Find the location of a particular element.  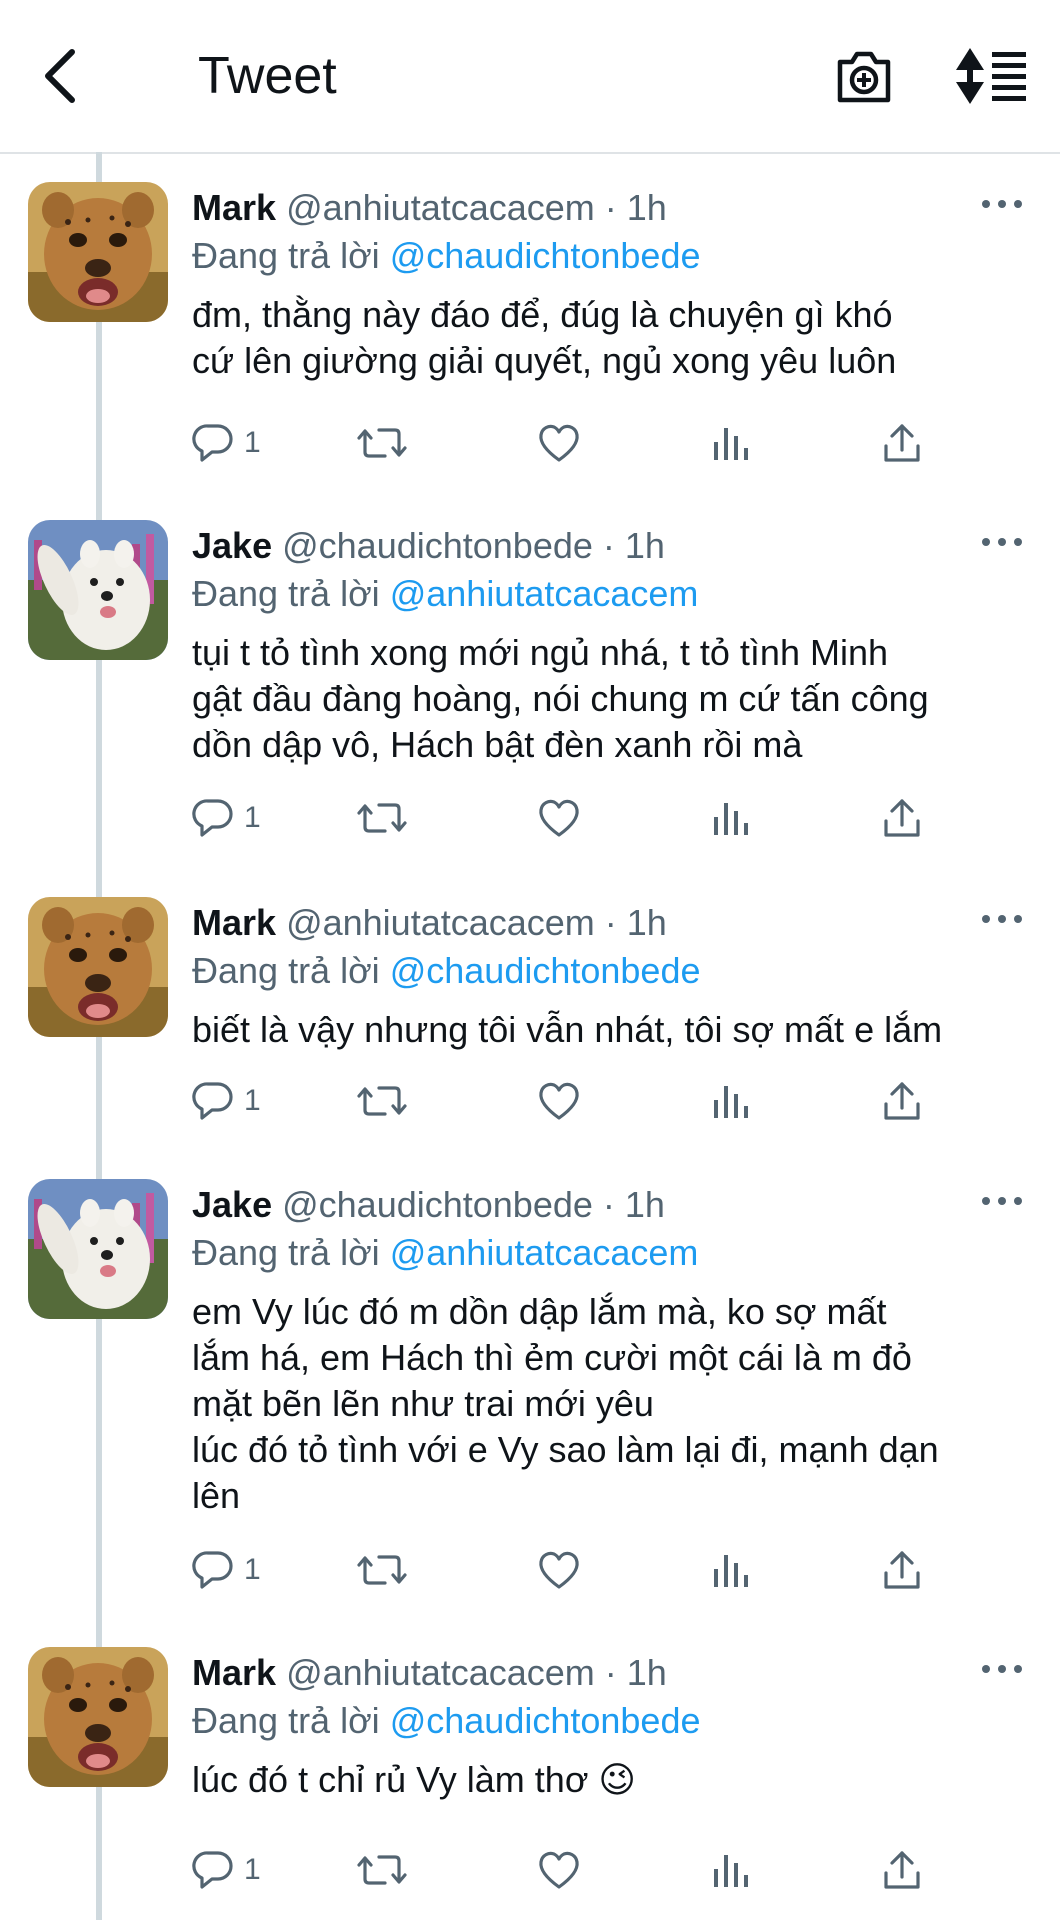

tweet-text-line: dồn dập vô, Hách bật đèn xanh rồi mà is located at coordinates (497, 744).